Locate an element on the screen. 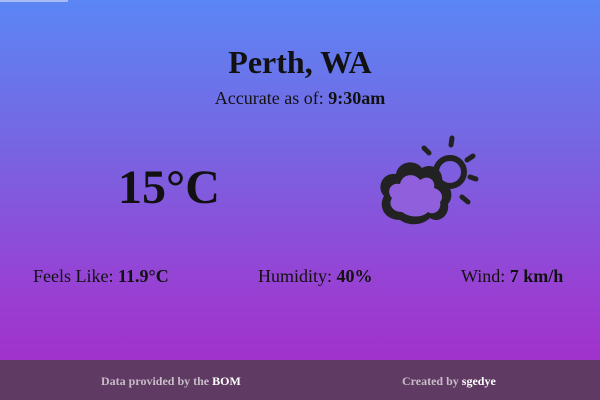  wind-stat: Wind: 7 km/h is located at coordinates (512, 276).